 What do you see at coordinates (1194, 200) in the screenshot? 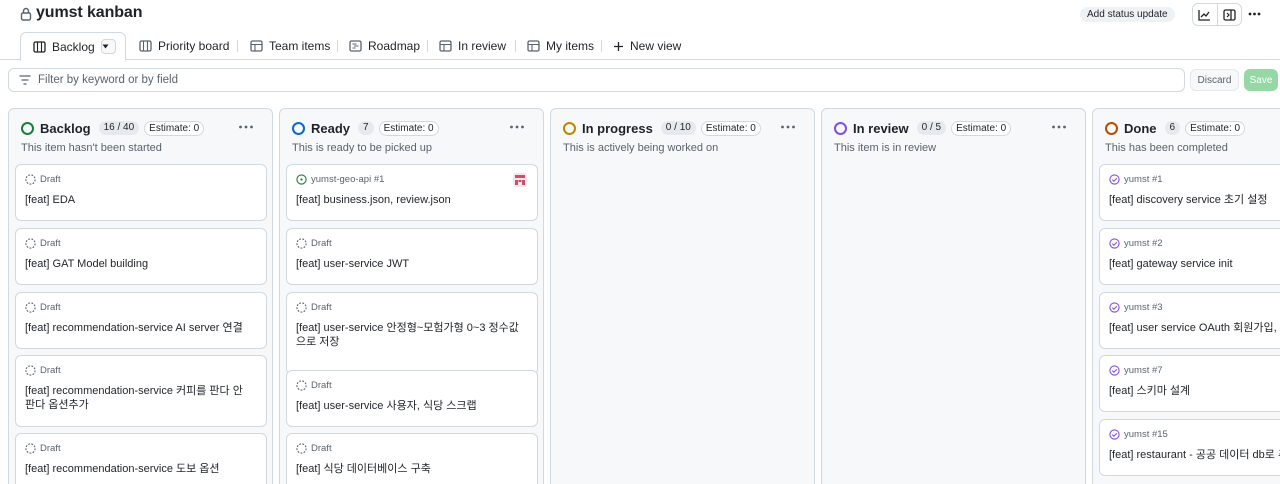
I see `card-title: [feat] discovery service 초기 설정` at bounding box center [1194, 200].